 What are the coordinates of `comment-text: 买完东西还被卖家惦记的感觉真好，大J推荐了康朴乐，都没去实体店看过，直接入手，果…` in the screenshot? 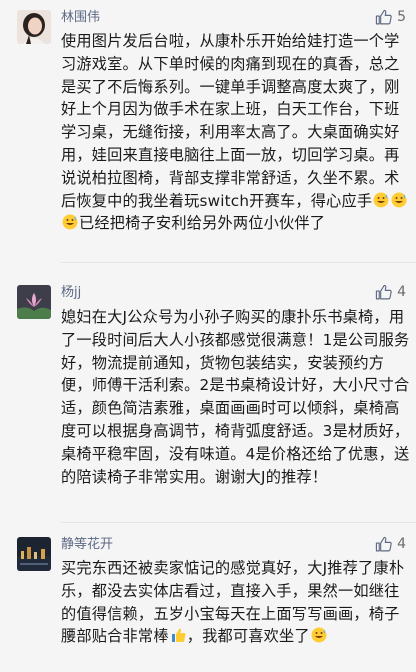 It's located at (236, 602).